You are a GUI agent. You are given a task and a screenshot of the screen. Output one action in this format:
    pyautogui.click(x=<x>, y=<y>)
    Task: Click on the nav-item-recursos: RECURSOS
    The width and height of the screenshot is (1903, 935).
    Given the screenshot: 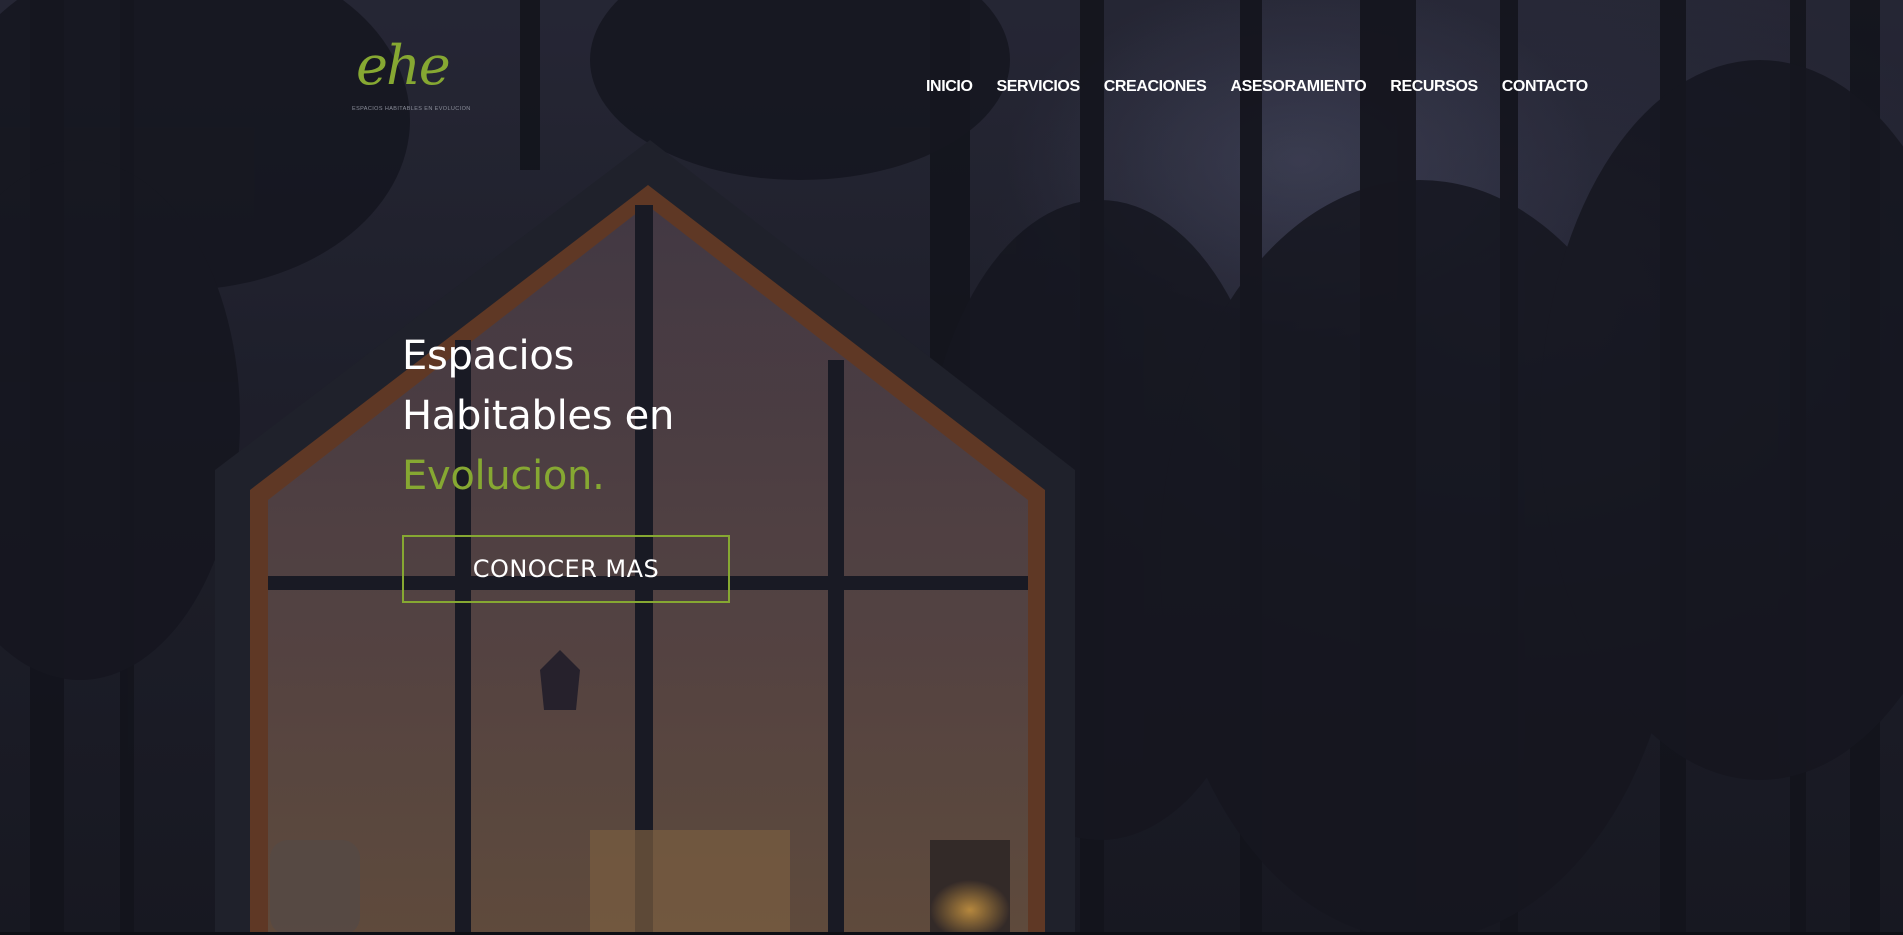 What is the action you would take?
    pyautogui.click(x=1434, y=88)
    